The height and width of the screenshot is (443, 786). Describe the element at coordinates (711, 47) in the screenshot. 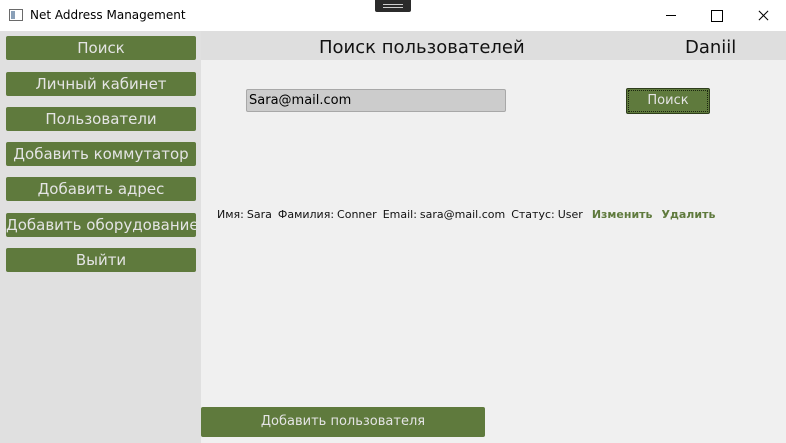

I see `current-username: Daniil` at that location.